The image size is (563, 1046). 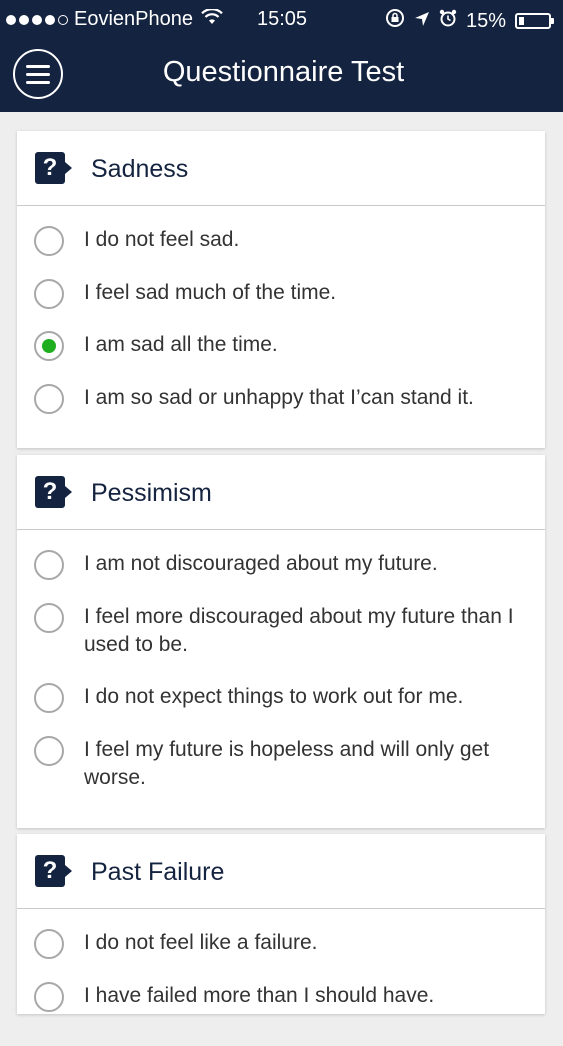 I want to click on signal-strength-icon, so click(x=37, y=19).